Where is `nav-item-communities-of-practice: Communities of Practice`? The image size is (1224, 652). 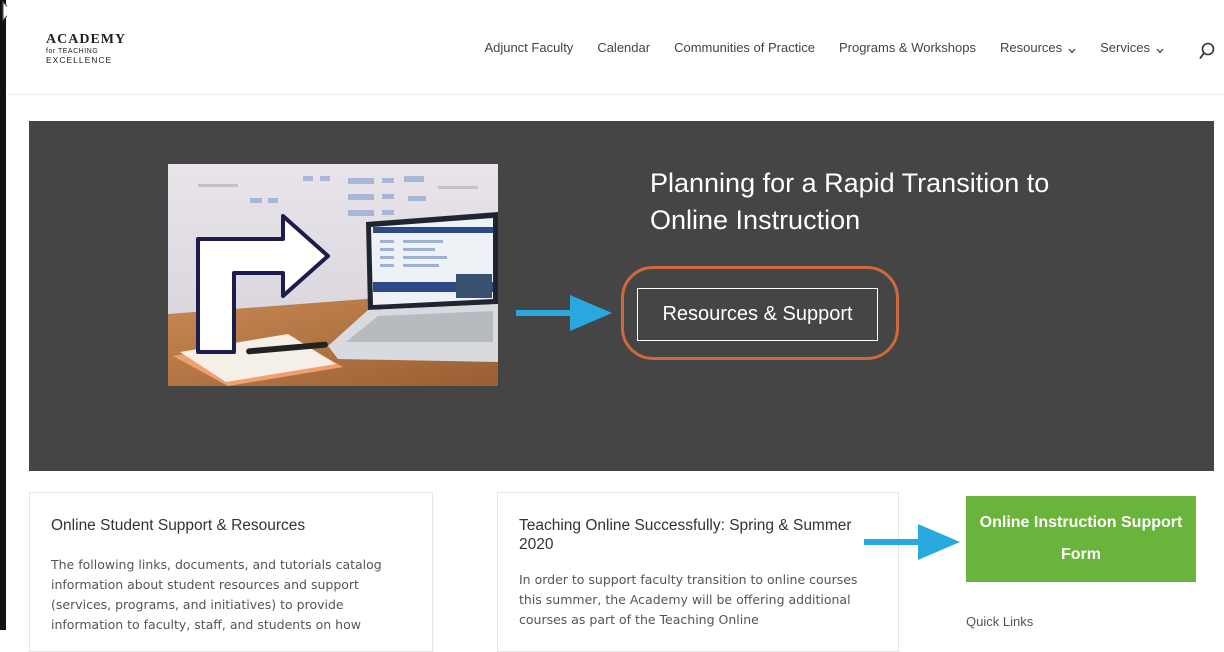
nav-item-communities-of-practice: Communities of Practice is located at coordinates (744, 47).